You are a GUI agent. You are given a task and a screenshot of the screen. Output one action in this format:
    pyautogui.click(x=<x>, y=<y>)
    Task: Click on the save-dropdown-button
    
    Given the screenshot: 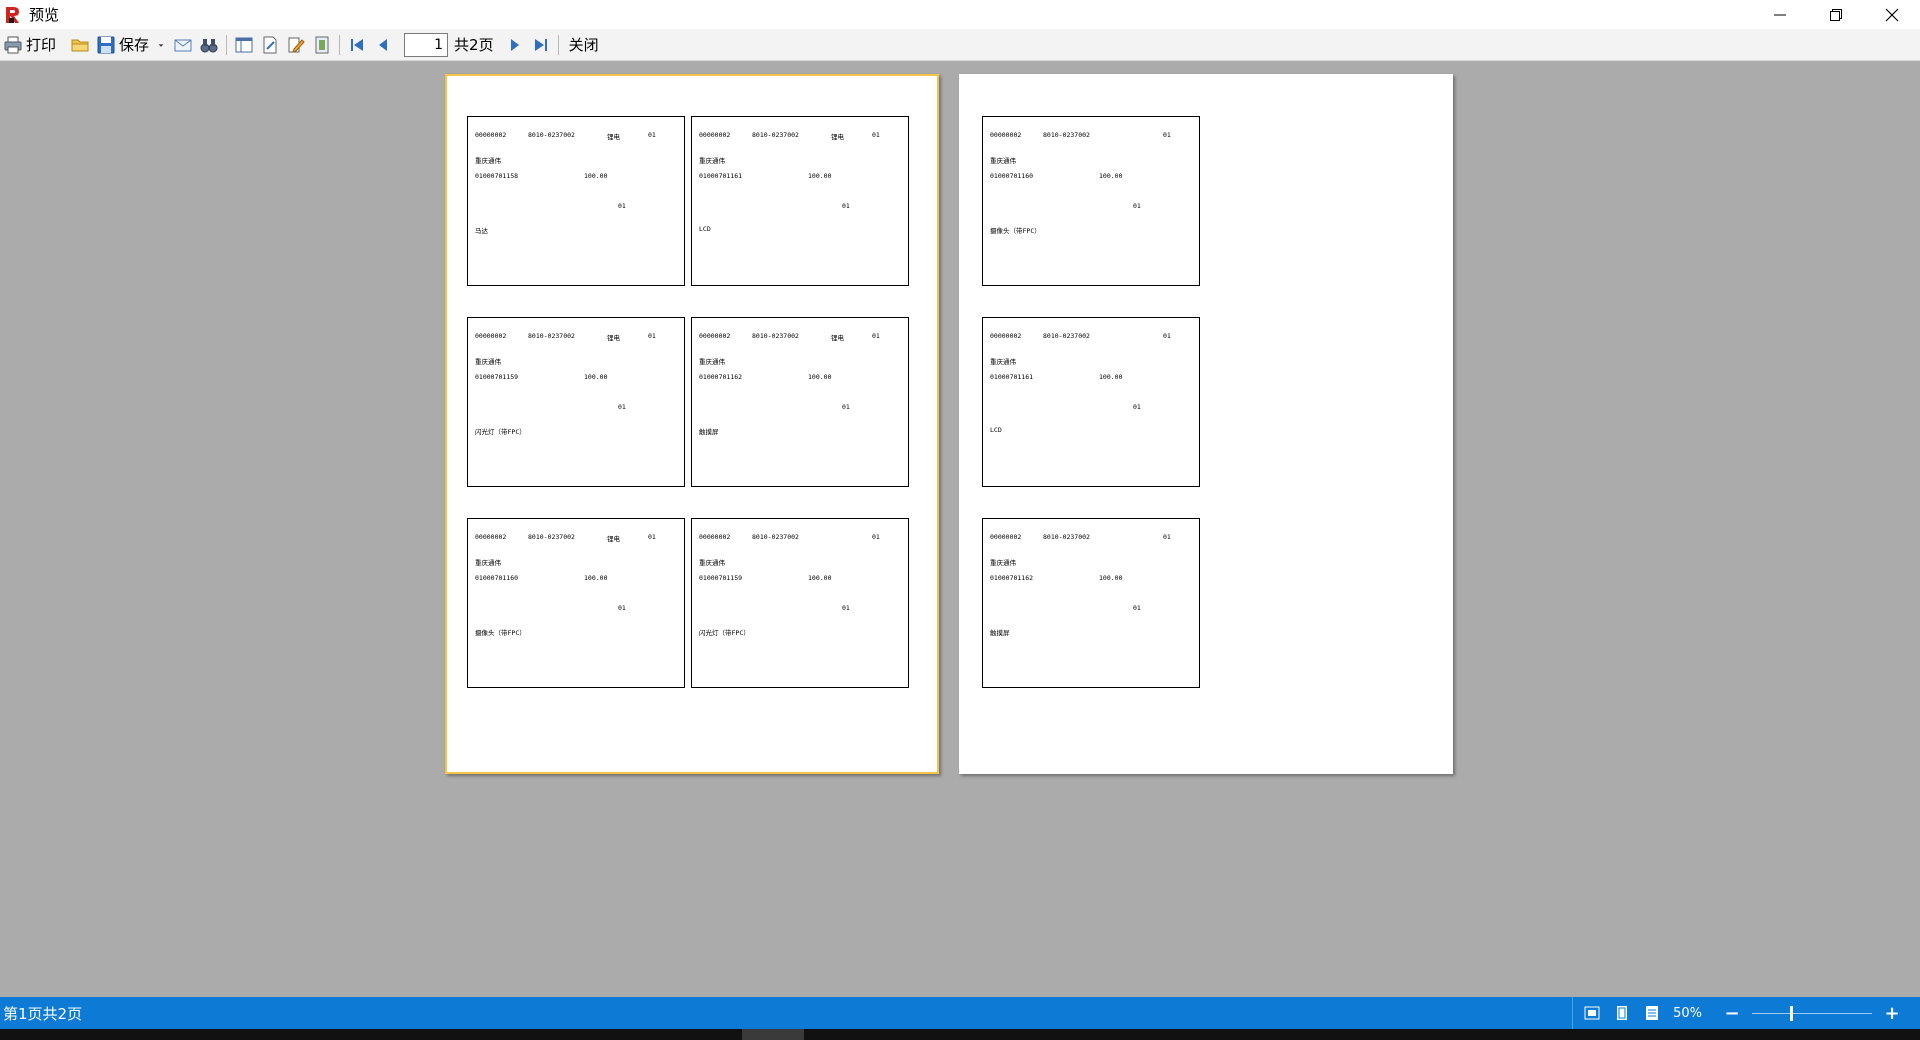 What is the action you would take?
    pyautogui.click(x=161, y=45)
    